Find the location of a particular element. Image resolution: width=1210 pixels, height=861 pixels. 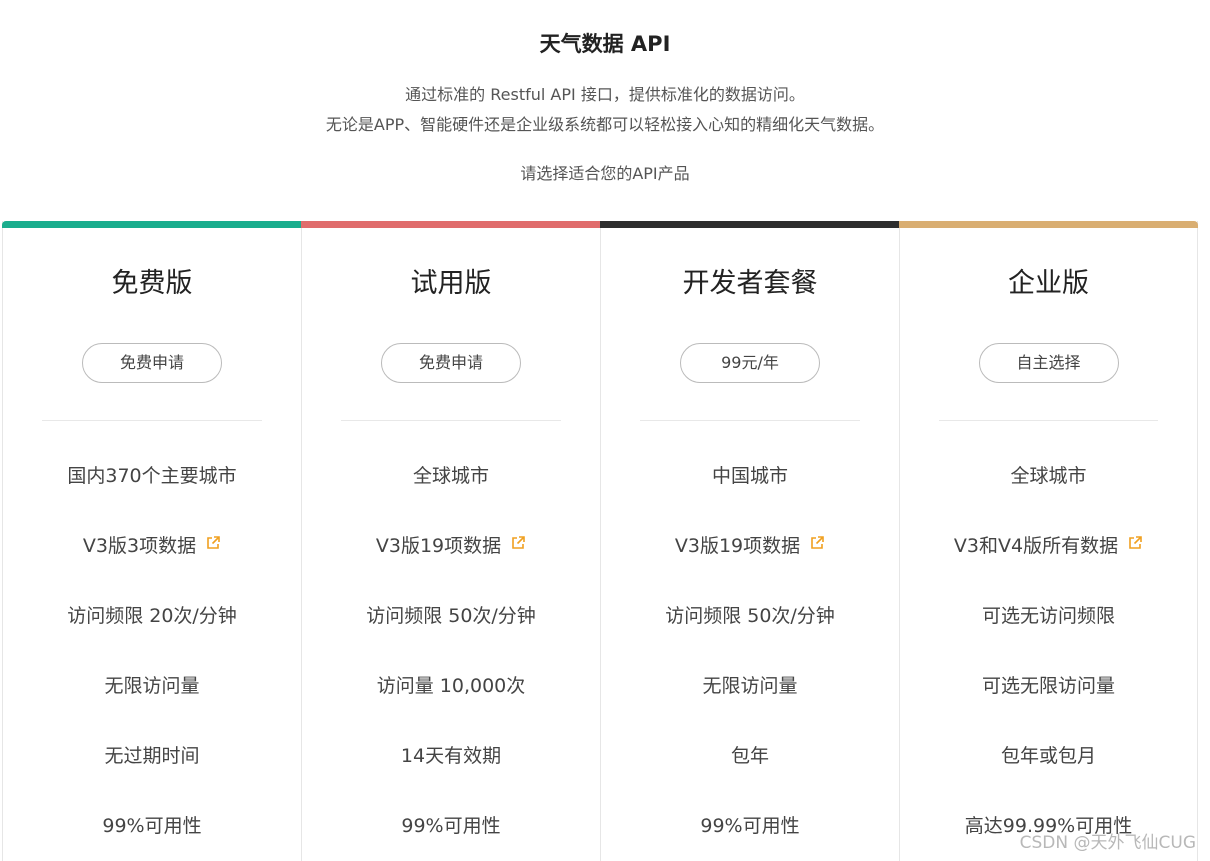

intro-line-1: 通过标准的 Restful API 接口，提供标准化的数据访问。 is located at coordinates (605, 94).